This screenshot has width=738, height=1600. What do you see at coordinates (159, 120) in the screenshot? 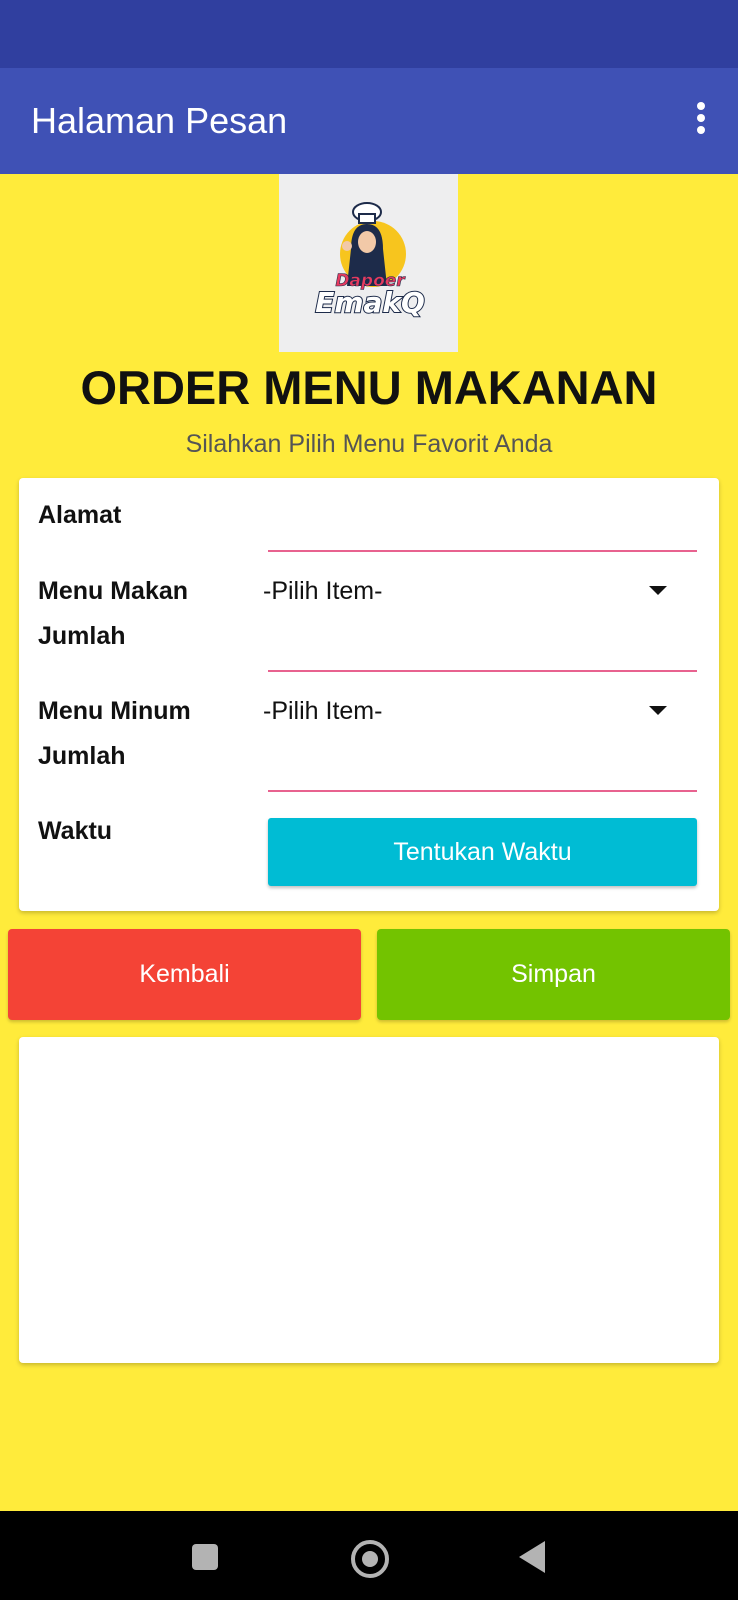
I see `app-title: Halaman Pesan` at bounding box center [159, 120].